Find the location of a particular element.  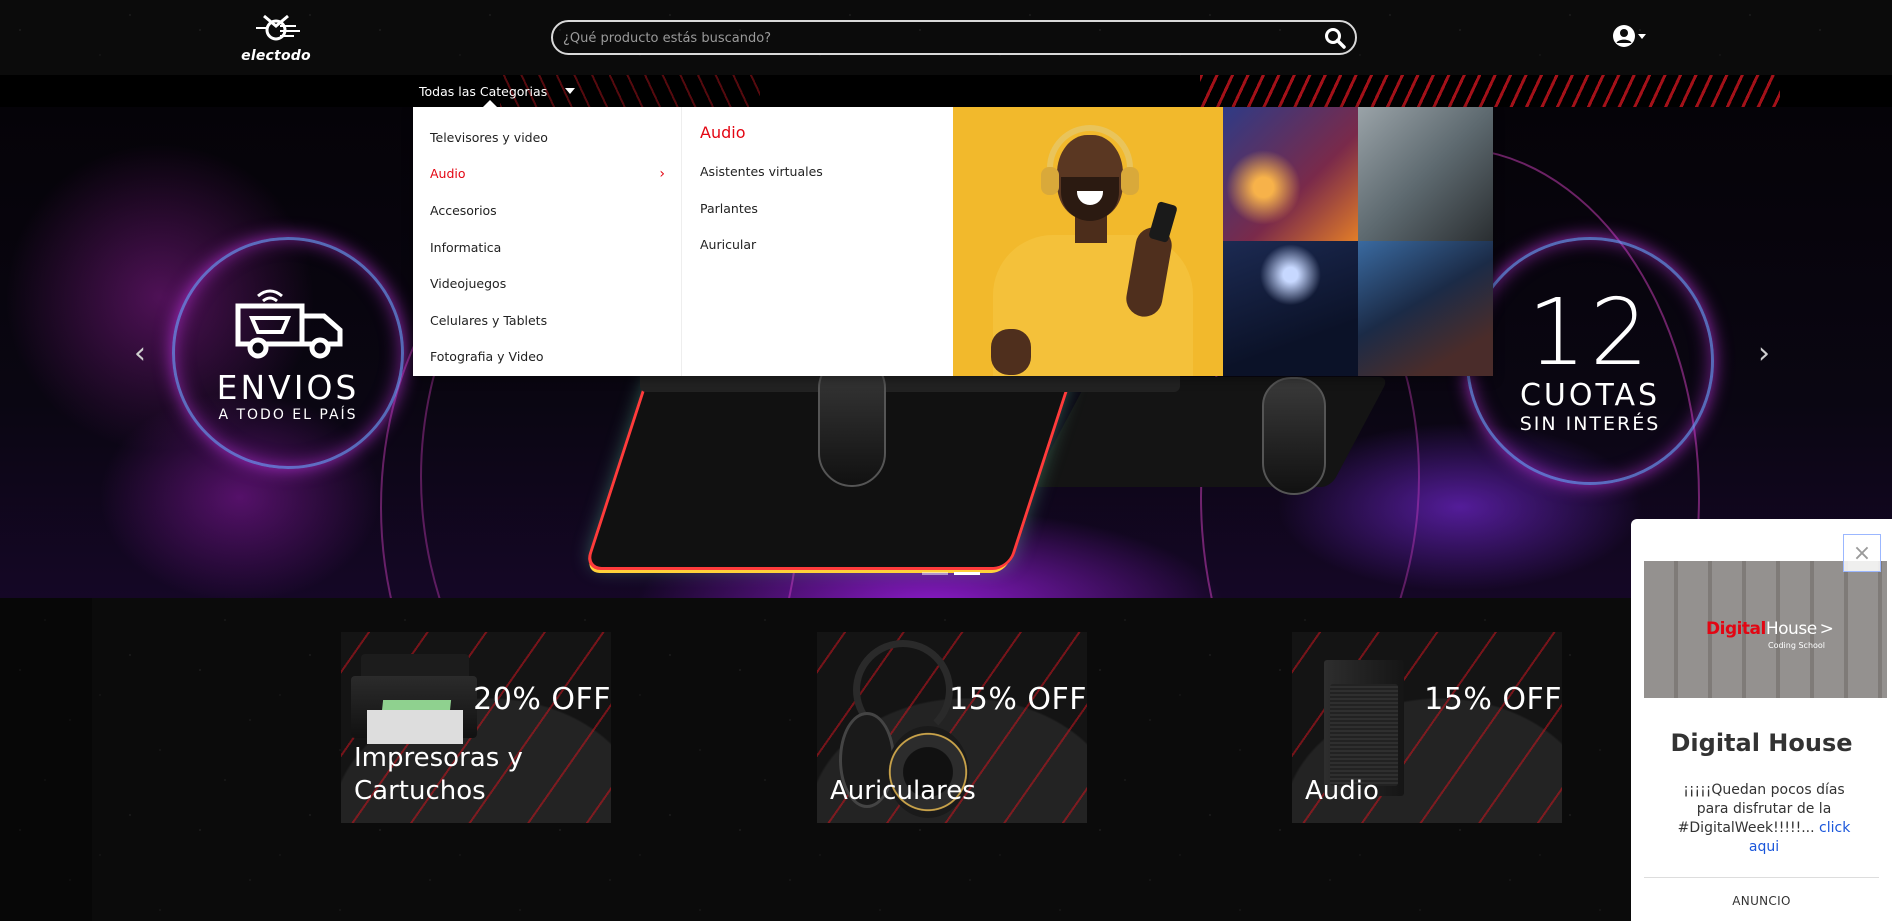

delivery-truck-icon is located at coordinates (289, 323).